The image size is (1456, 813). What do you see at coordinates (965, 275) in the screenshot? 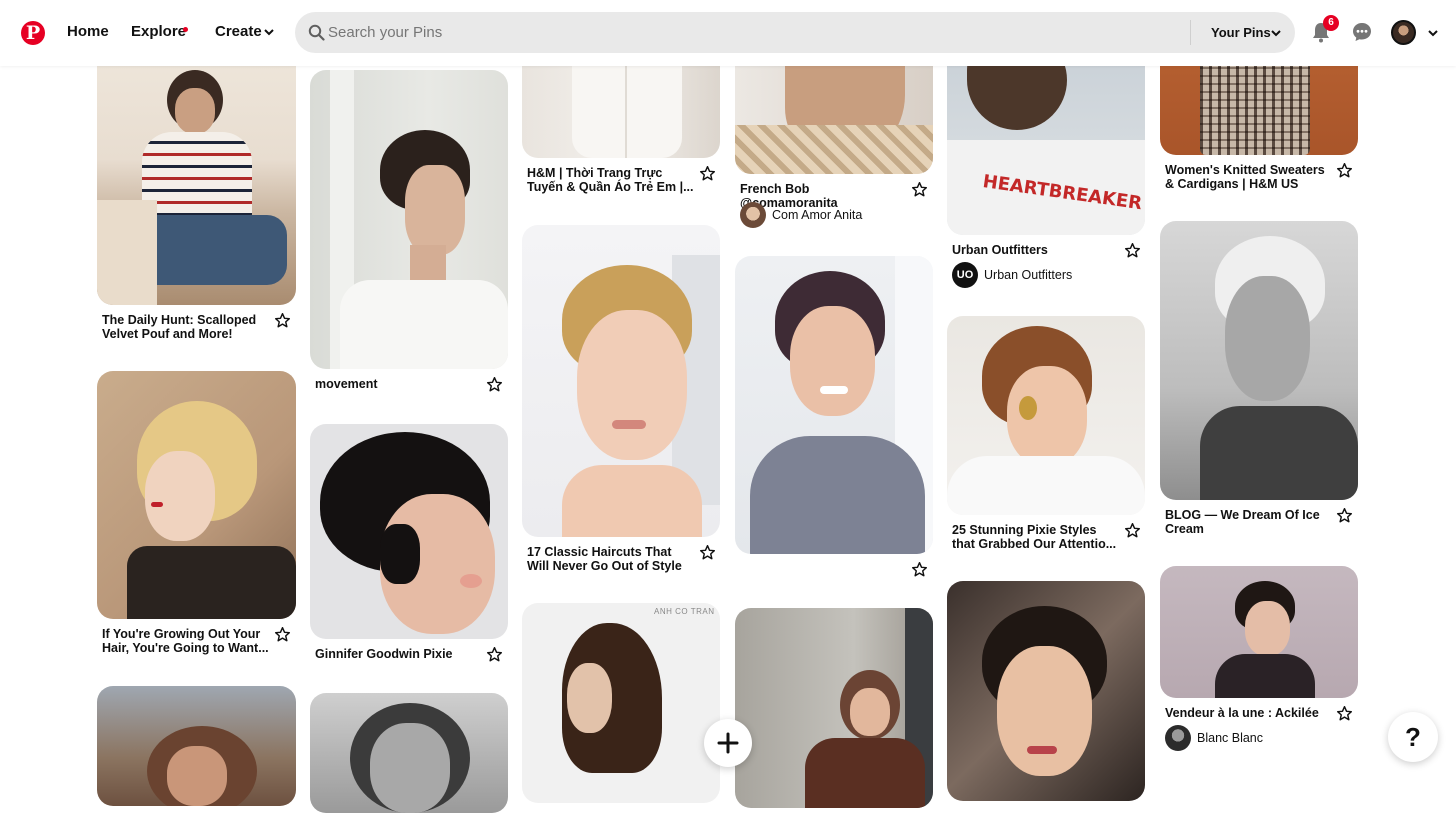
I see `pin-owner-avatar: UO` at bounding box center [965, 275].